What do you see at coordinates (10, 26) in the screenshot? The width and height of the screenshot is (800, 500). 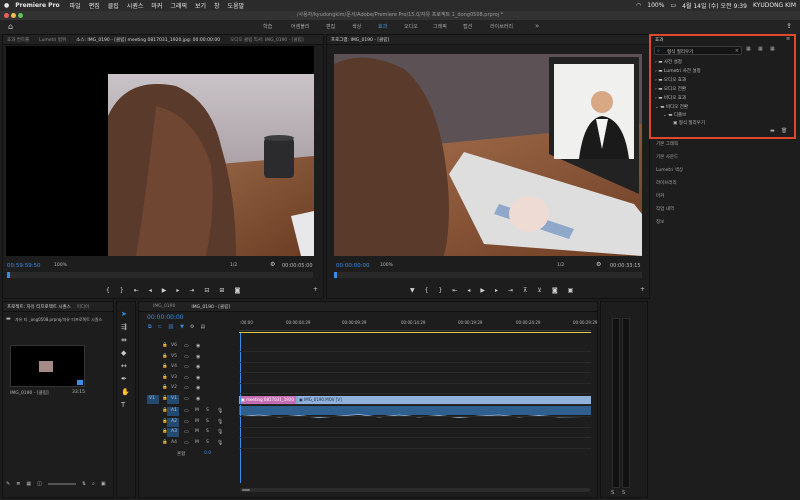 I see `home-icon: ⌂` at bounding box center [10, 26].